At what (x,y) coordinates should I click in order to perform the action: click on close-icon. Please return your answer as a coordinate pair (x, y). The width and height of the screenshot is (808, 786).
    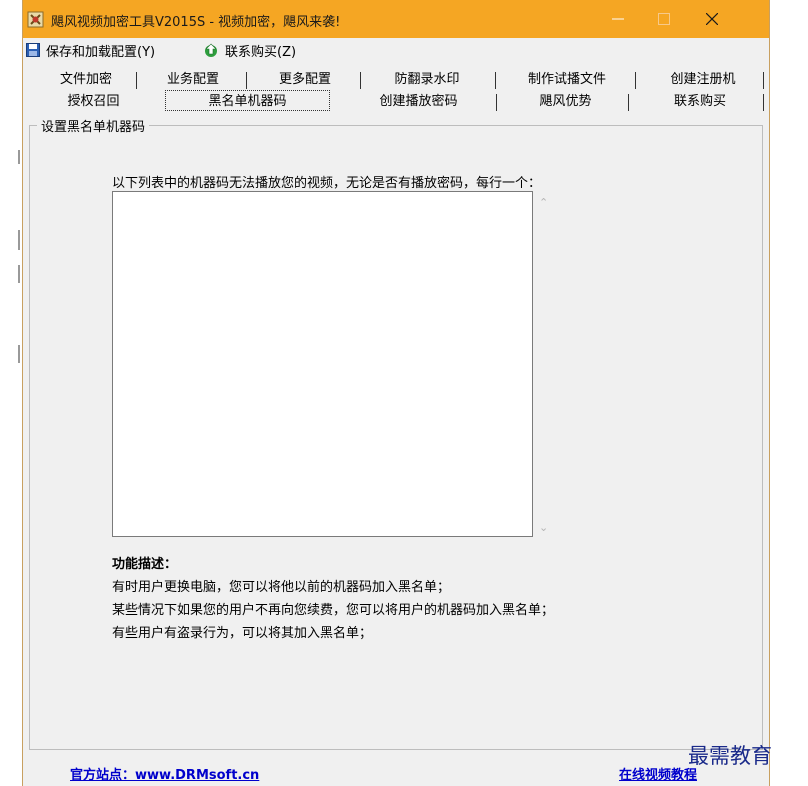
    Looking at the image, I should click on (712, 19).